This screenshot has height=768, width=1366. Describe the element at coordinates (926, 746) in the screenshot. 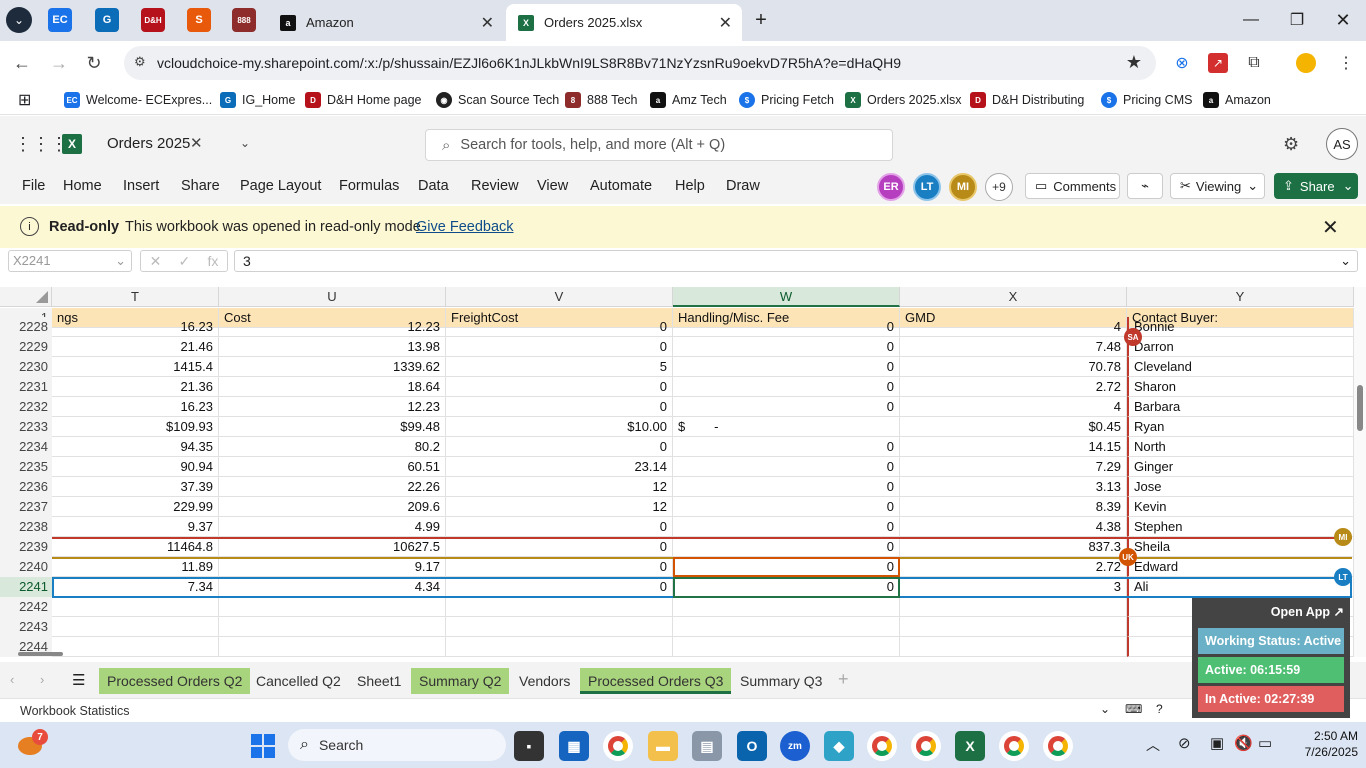

I see `chrome-active-icon` at that location.